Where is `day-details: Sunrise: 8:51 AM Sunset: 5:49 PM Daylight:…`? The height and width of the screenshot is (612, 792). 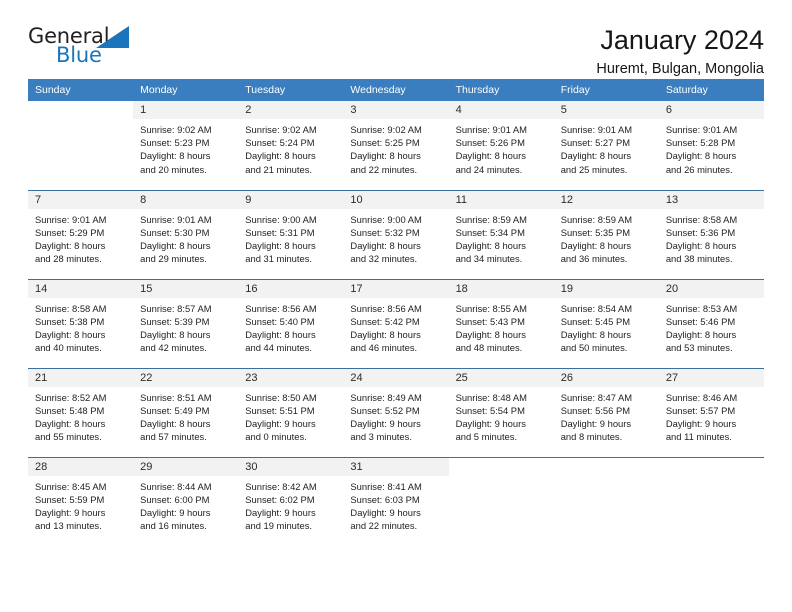
day-details: Sunrise: 8:51 AM Sunset: 5:49 PM Daylight:… is located at coordinates (185, 415).